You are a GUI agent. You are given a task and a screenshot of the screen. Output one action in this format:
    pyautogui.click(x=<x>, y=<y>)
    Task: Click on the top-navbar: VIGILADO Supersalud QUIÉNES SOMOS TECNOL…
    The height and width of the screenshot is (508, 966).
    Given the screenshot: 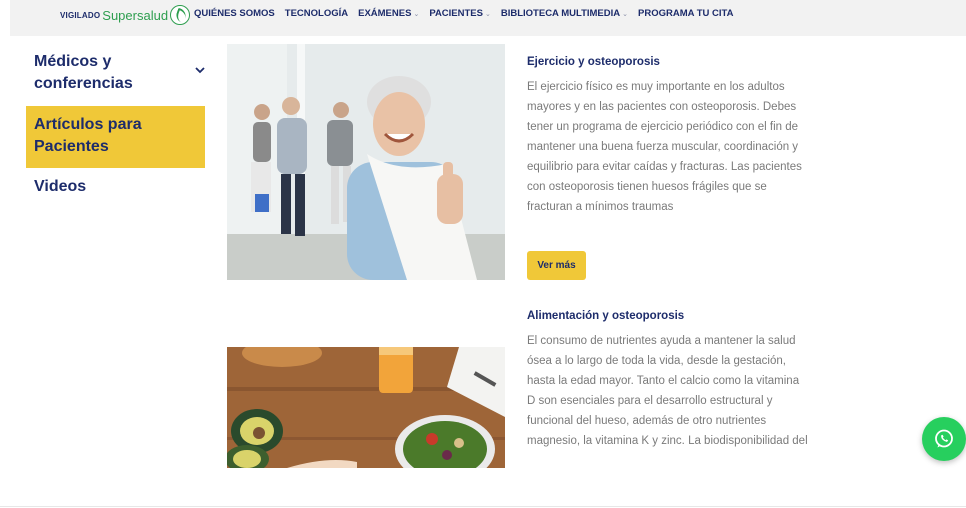 What is the action you would take?
    pyautogui.click(x=488, y=18)
    